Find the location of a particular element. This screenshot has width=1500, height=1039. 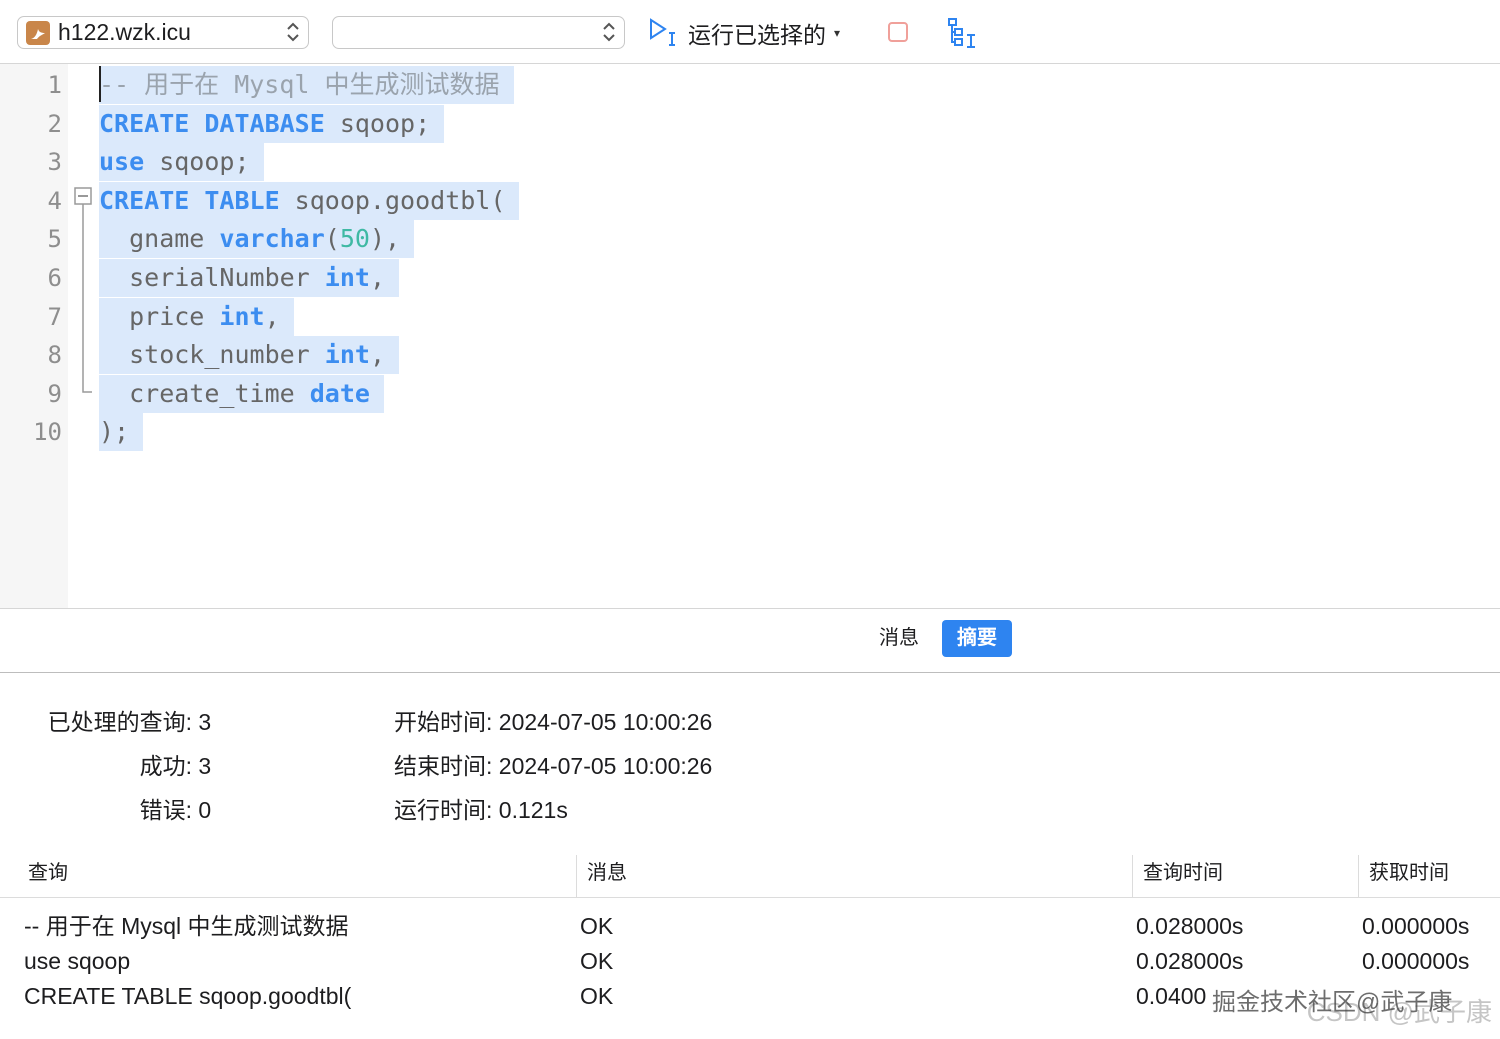

connection-select: h122.wzk.icu is located at coordinates (163, 32).